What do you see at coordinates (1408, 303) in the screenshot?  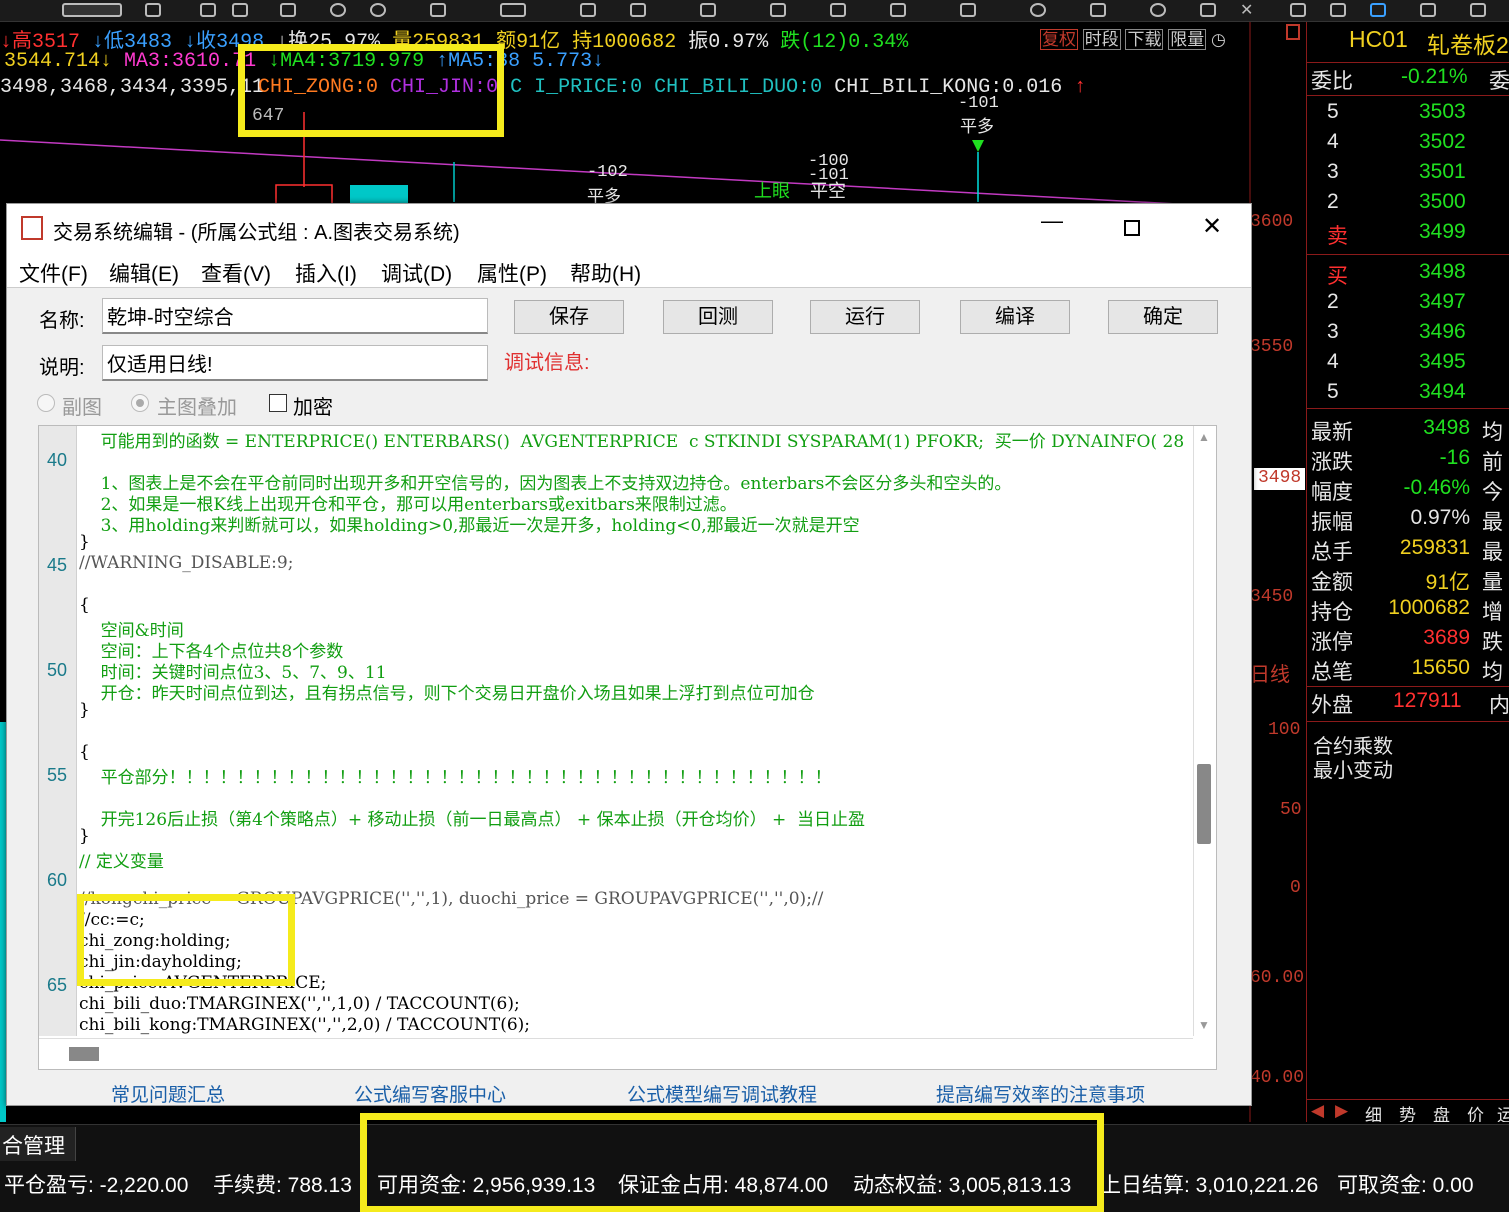 I see `buy-level-row: 2 3497` at bounding box center [1408, 303].